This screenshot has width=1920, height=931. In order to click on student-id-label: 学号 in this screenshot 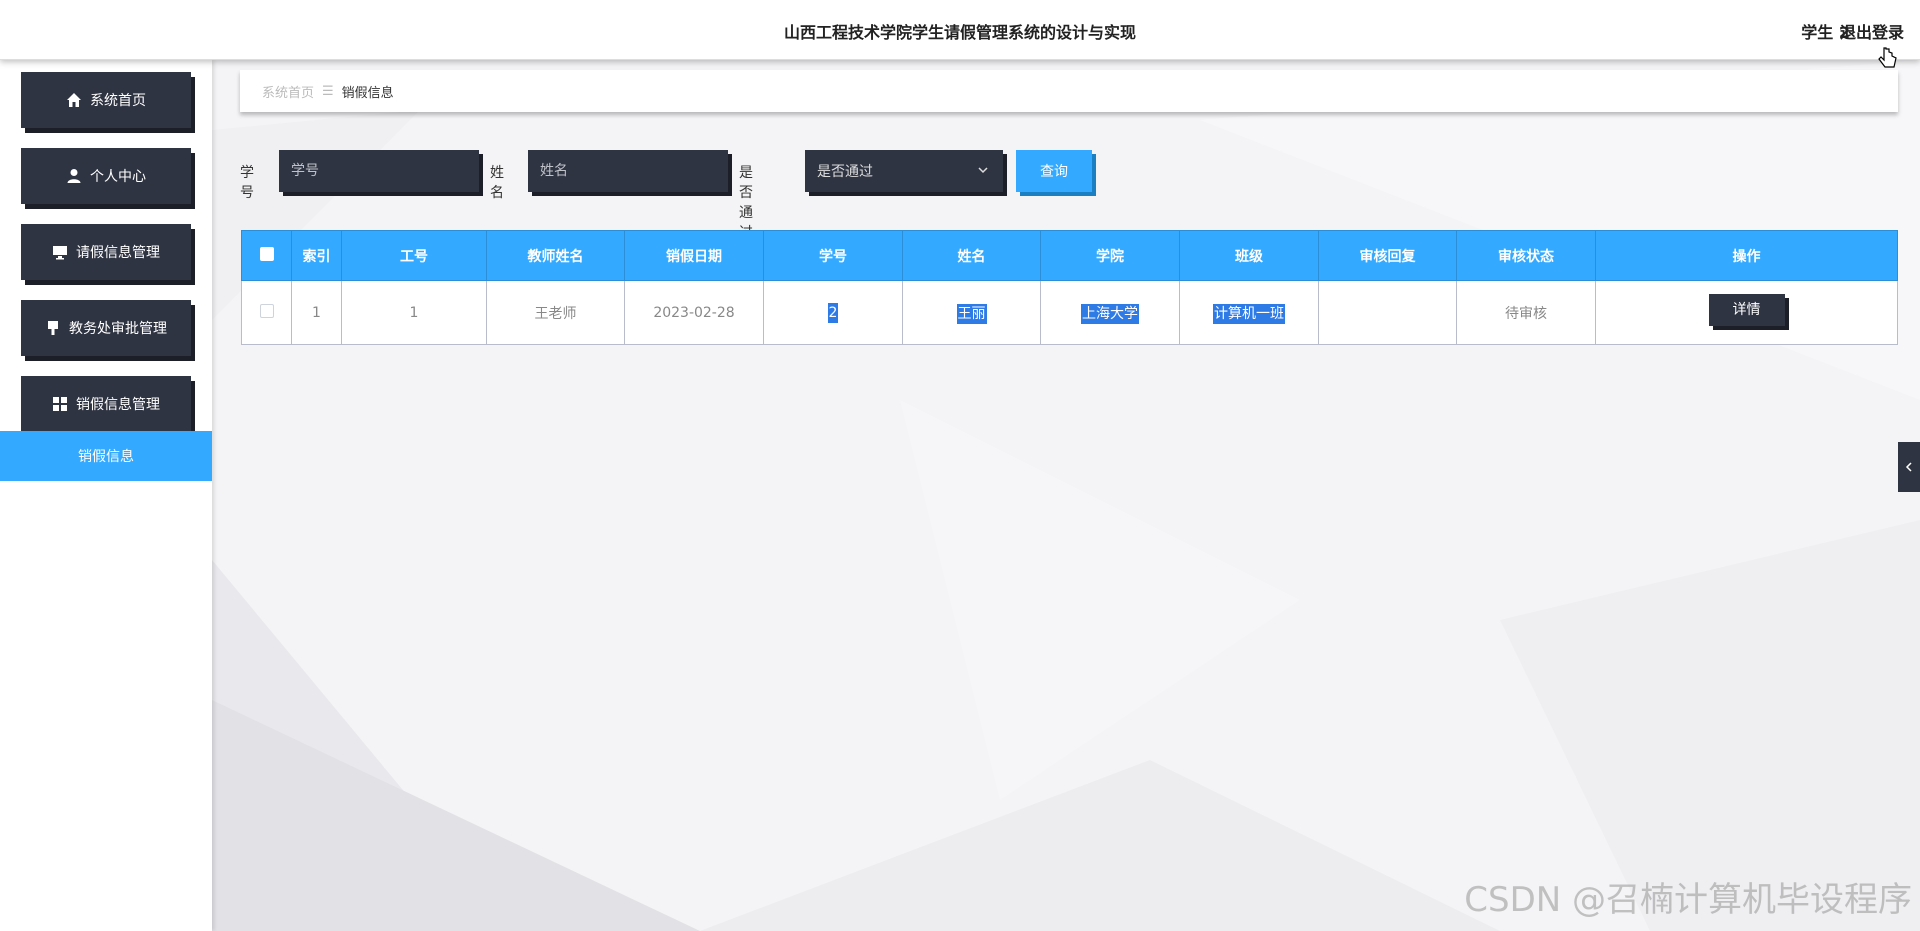, I will do `click(247, 183)`.